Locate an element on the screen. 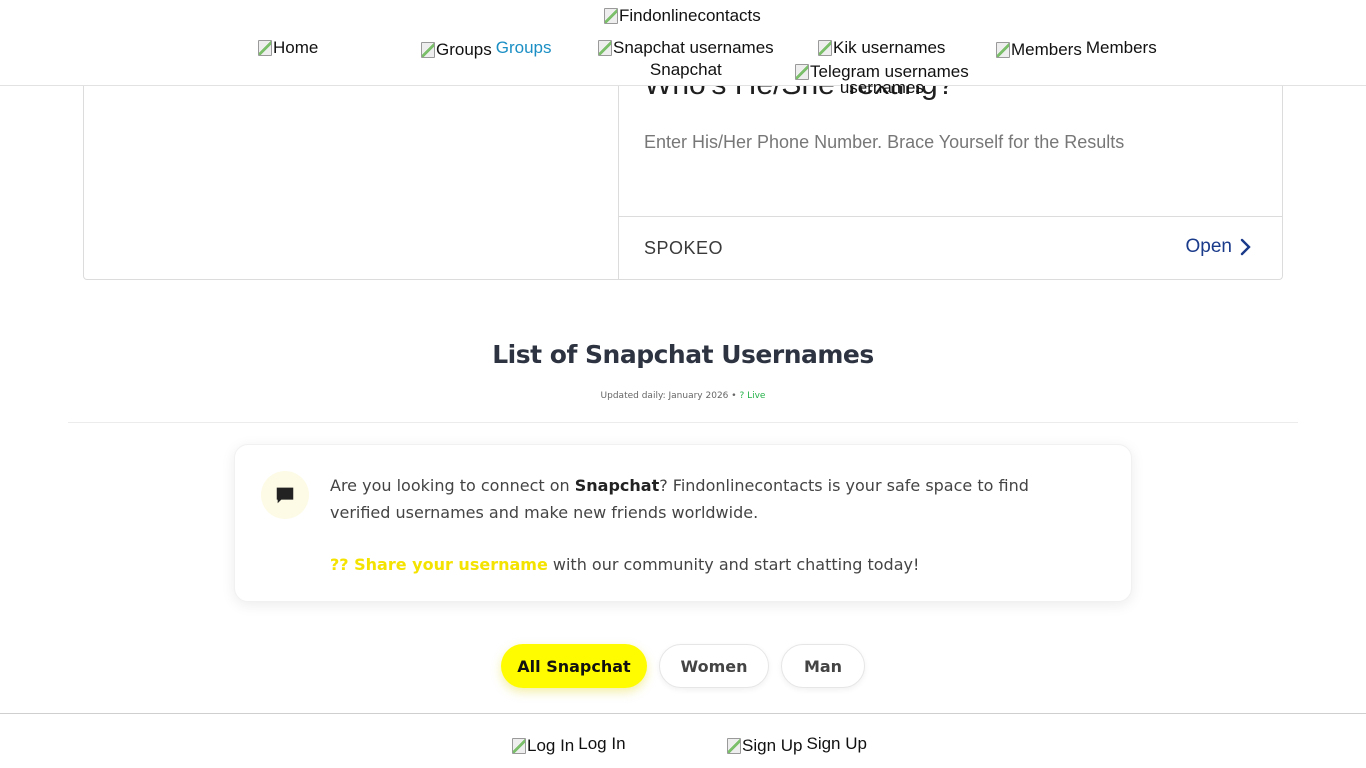 The image size is (1366, 768). chat-badge is located at coordinates (285, 495).